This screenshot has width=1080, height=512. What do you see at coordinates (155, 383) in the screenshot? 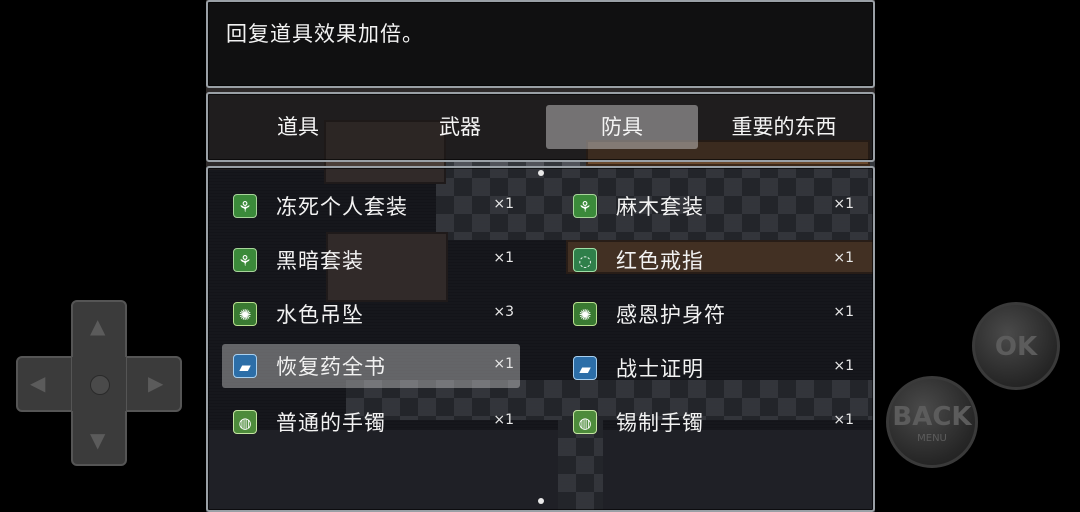
I see `dpad-right-arrow-icon: ▶` at bounding box center [155, 383].